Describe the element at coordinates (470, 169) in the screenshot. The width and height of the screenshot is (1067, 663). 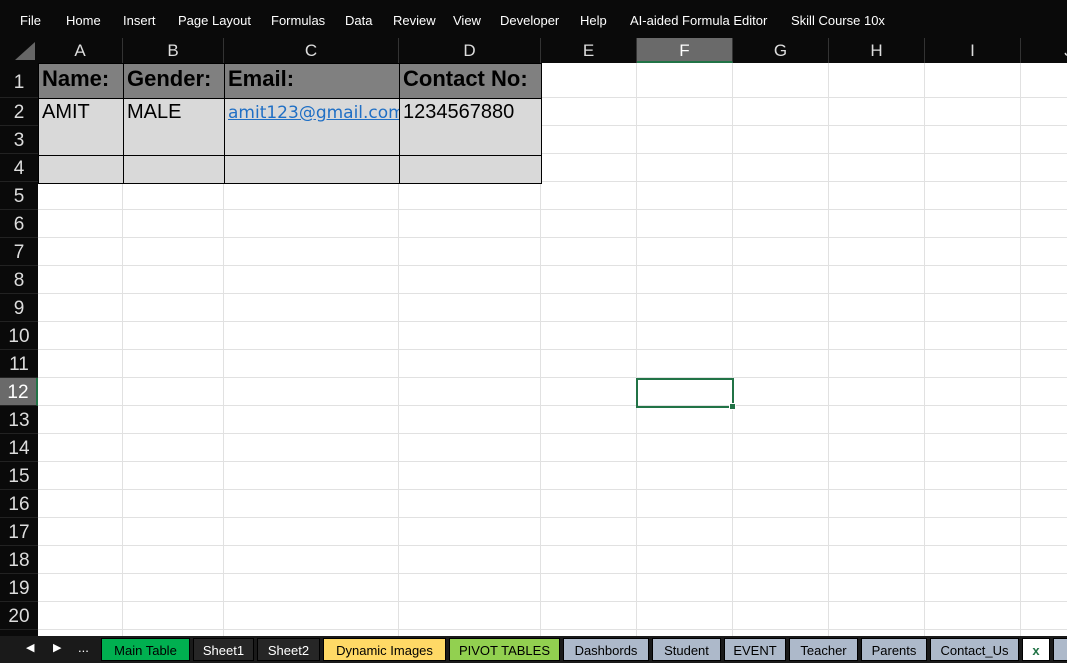
I see `cell-d4` at that location.